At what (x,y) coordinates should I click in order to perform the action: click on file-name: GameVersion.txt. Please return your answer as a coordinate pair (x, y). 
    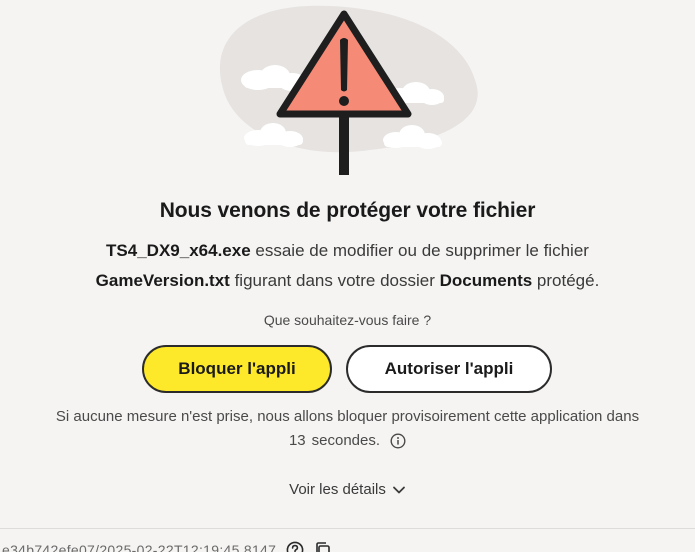
    Looking at the image, I should click on (162, 280).